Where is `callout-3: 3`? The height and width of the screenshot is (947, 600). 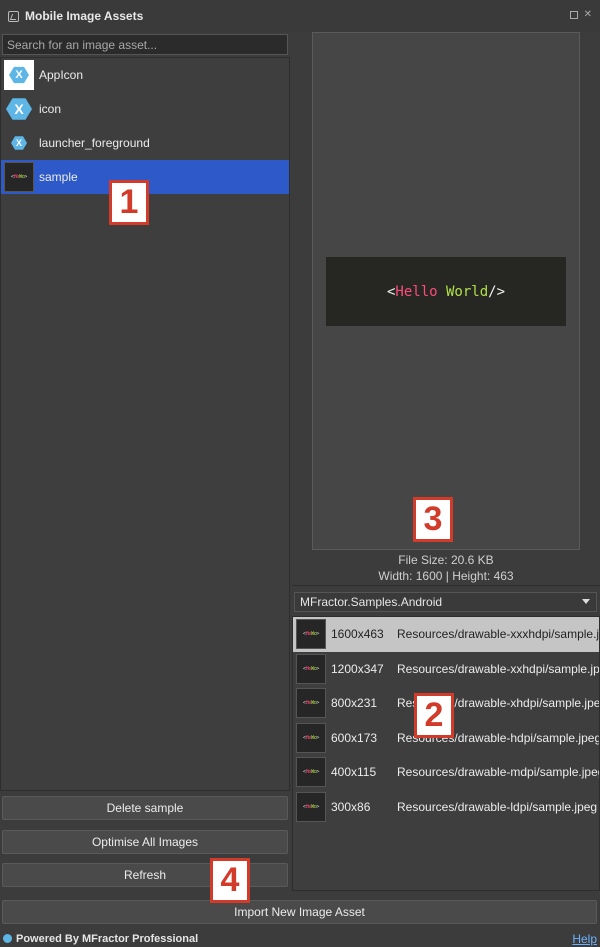
callout-3: 3 is located at coordinates (433, 519).